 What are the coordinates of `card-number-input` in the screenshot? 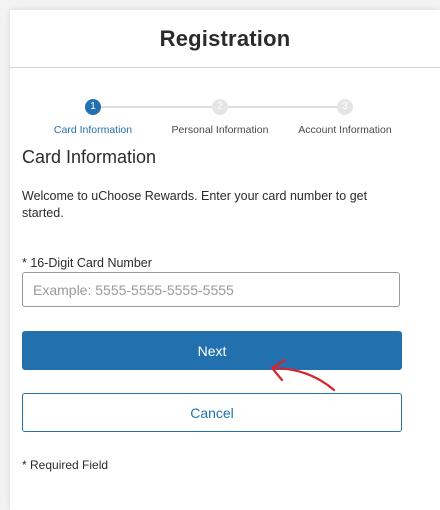 It's located at (211, 289).